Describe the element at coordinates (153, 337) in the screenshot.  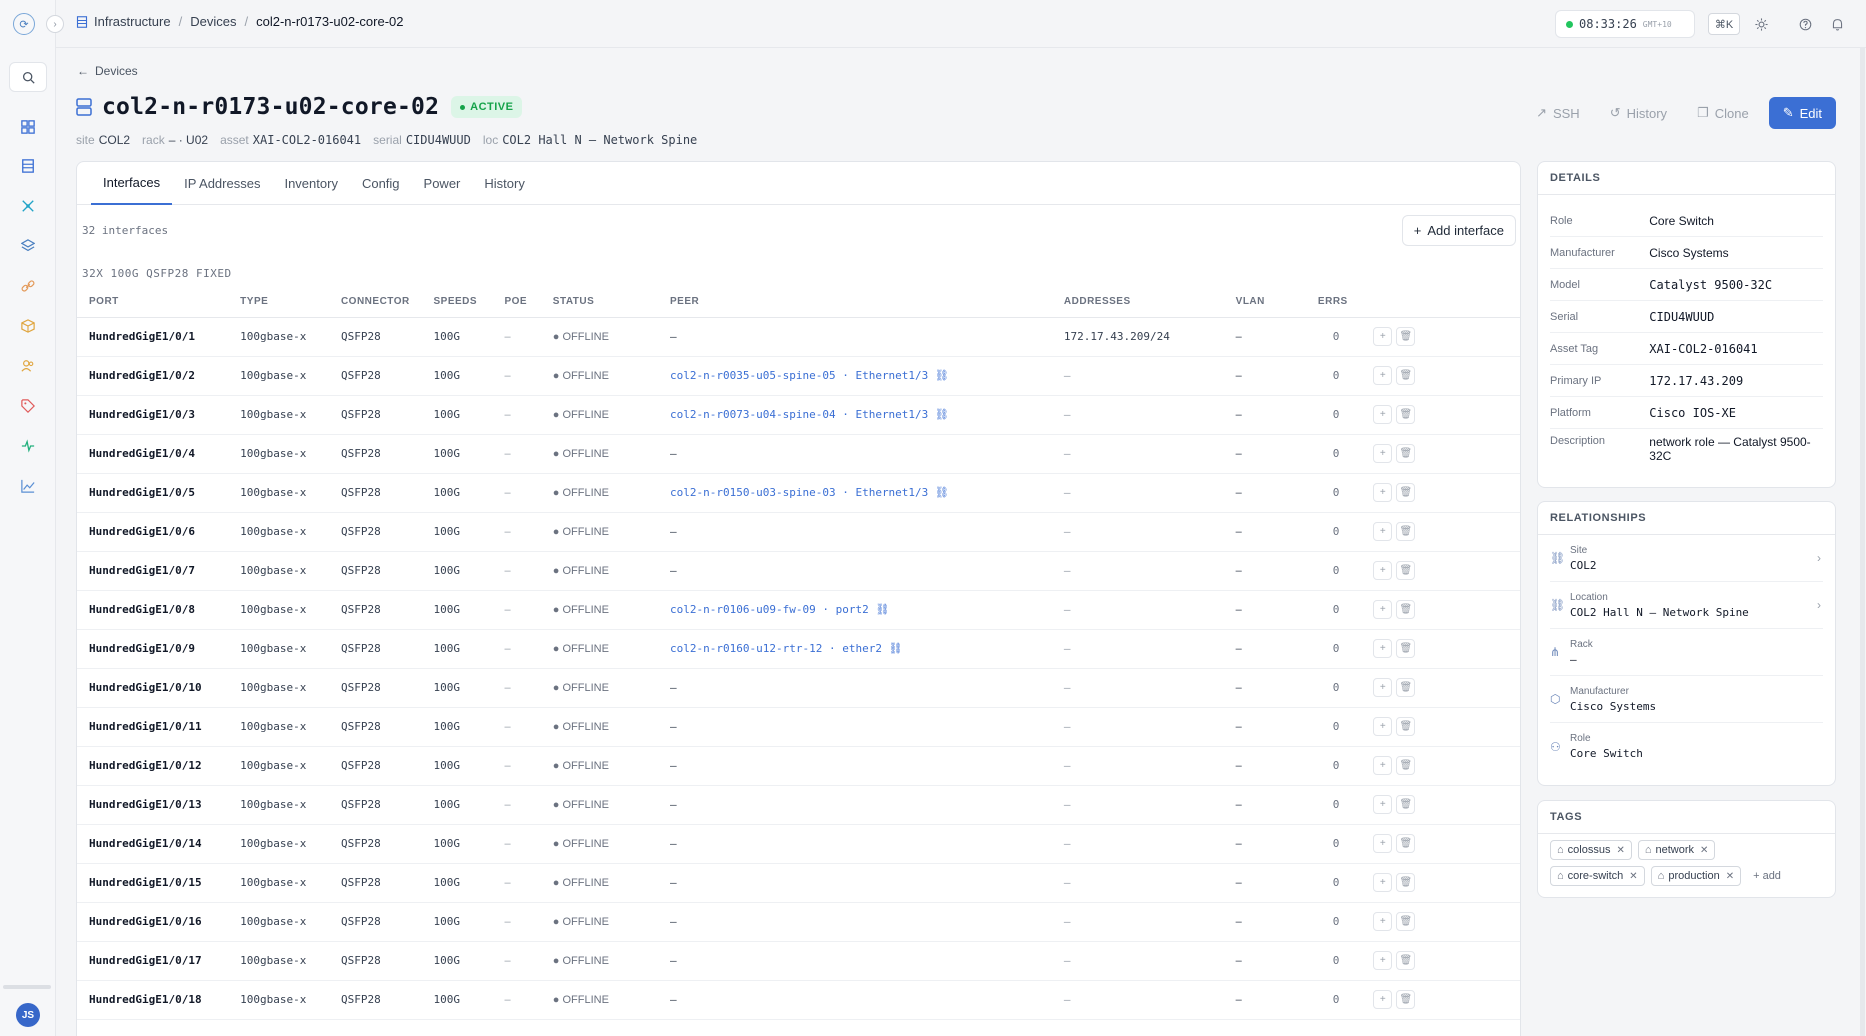
I see `cell-port: HundredGigE1/0/1` at that location.